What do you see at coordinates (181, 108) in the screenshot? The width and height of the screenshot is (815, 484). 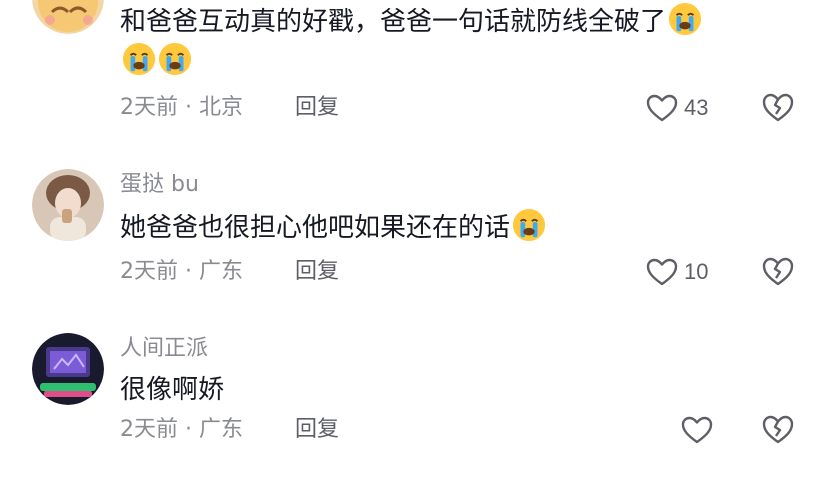 I see `comment-meta: 2天前 · 北京` at bounding box center [181, 108].